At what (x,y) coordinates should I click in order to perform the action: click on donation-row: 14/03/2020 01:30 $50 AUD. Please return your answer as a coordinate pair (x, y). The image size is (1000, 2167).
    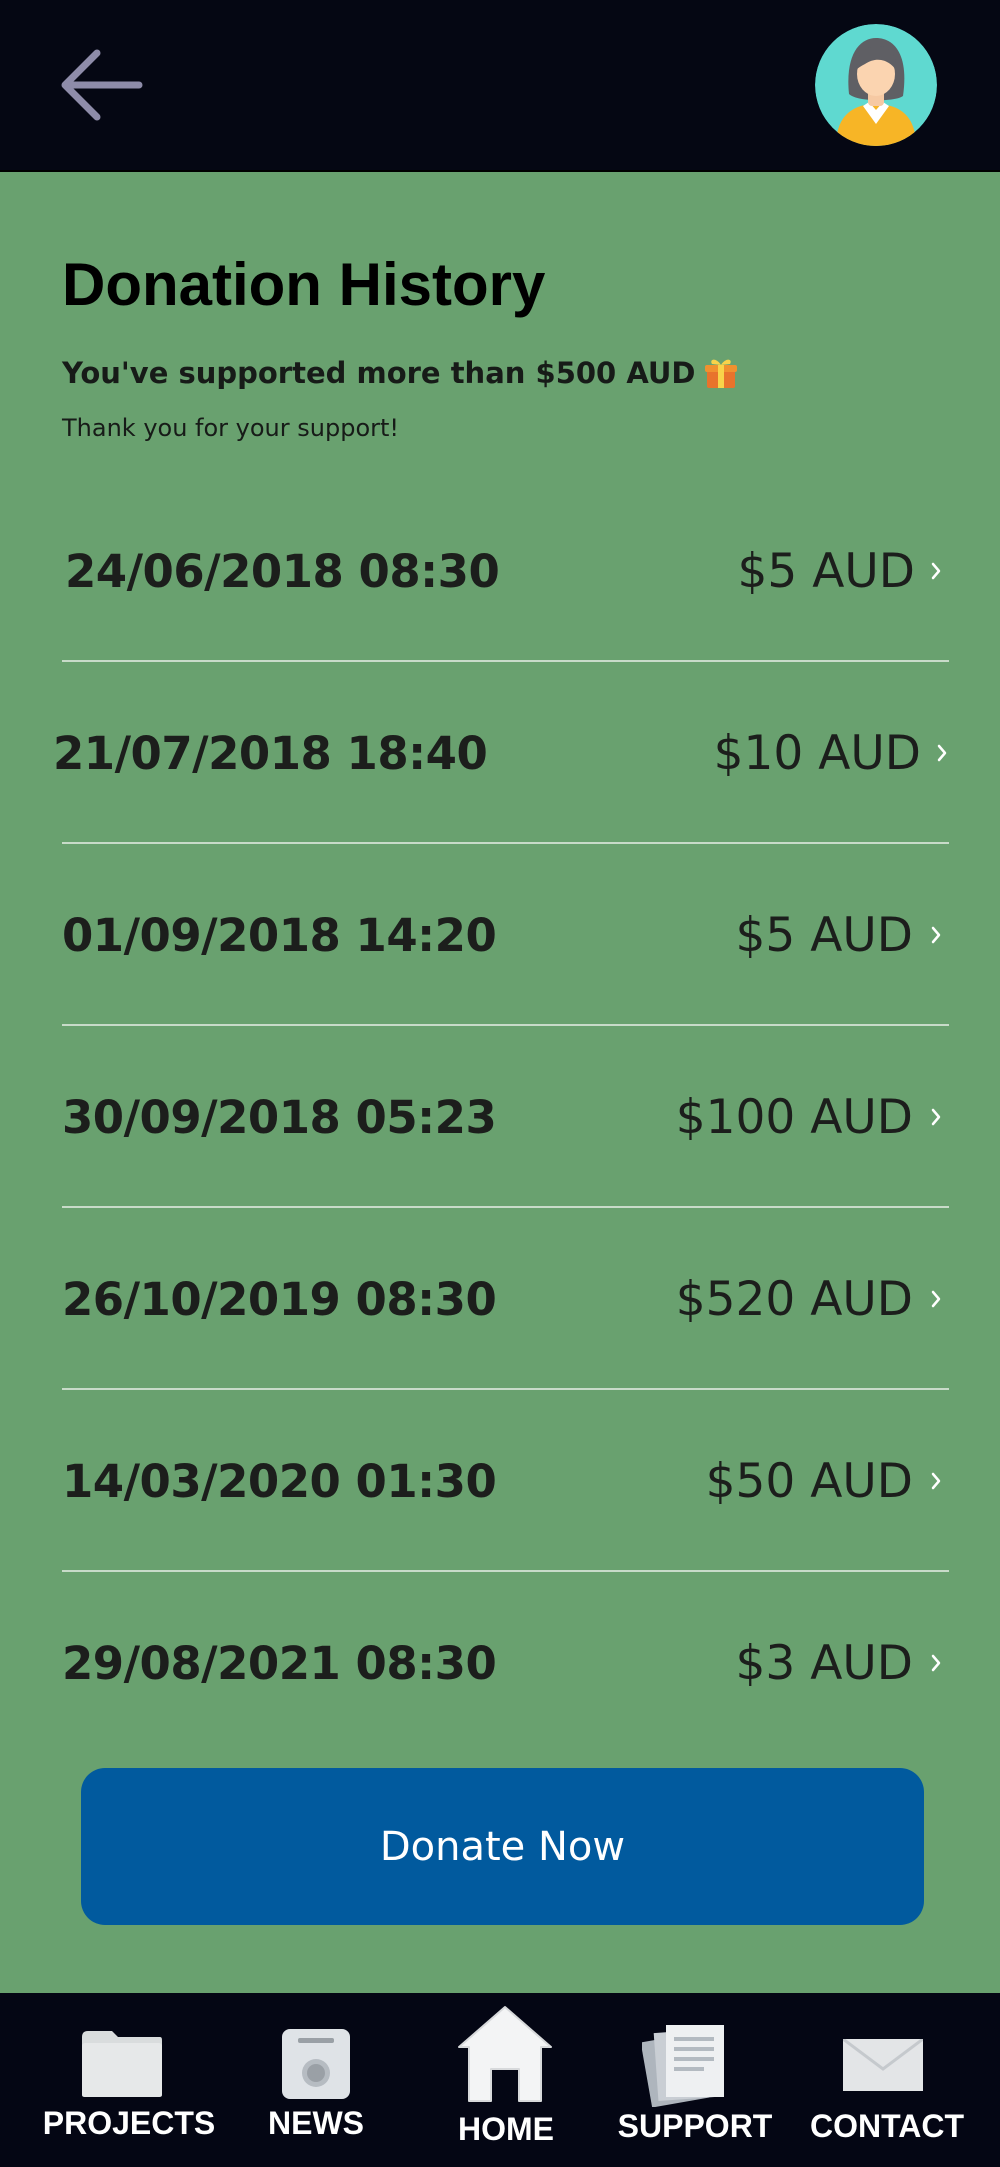
    Looking at the image, I should click on (500, 1481).